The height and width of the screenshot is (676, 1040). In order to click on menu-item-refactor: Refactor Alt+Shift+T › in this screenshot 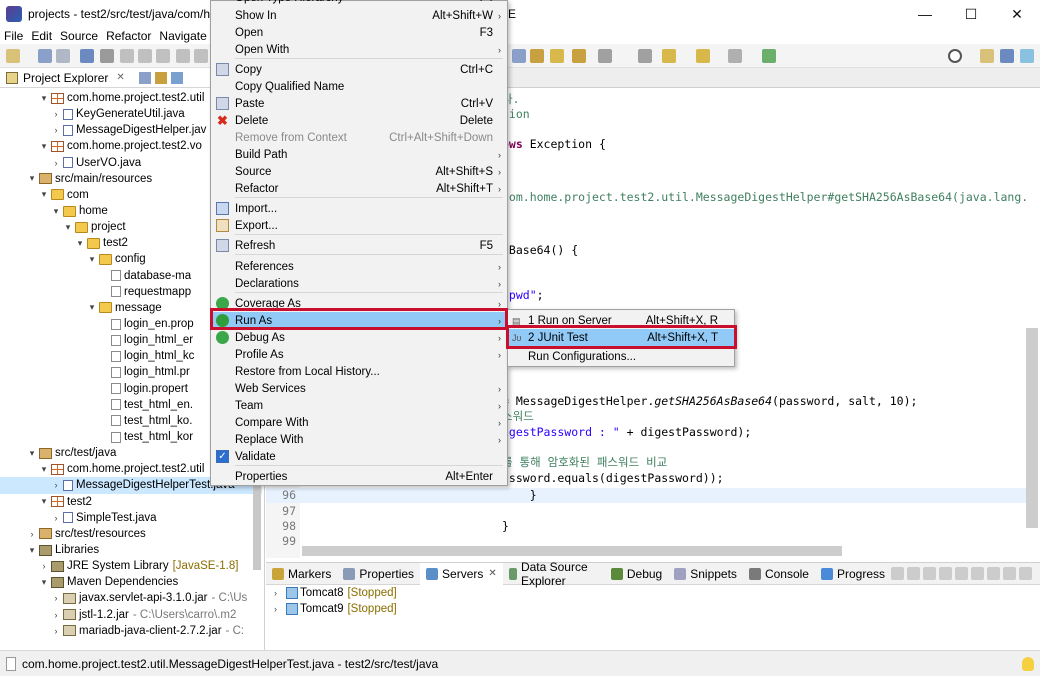, I will do `click(359, 188)`.